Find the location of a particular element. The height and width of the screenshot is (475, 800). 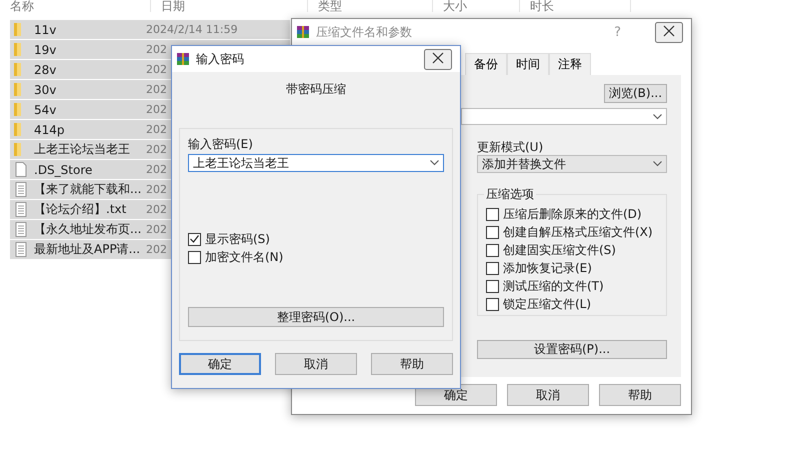

file-name: 【论坛介绍】.txt is located at coordinates (81, 209).